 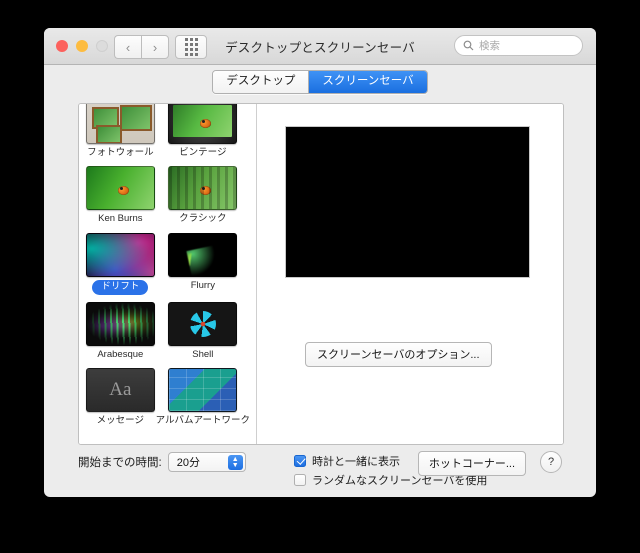 What do you see at coordinates (468, 45) in the screenshot?
I see `search-icon` at bounding box center [468, 45].